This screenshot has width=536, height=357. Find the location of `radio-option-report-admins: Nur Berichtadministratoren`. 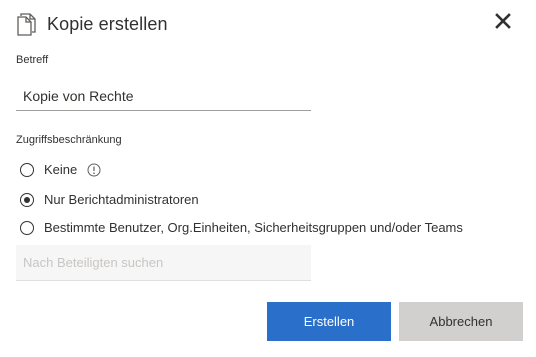

radio-option-report-admins: Nur Berichtadministratoren is located at coordinates (109, 199).